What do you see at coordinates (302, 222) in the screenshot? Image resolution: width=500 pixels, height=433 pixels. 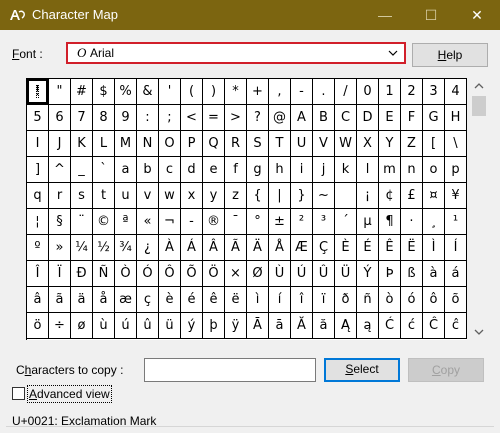 I see `char-cell: ²` at bounding box center [302, 222].